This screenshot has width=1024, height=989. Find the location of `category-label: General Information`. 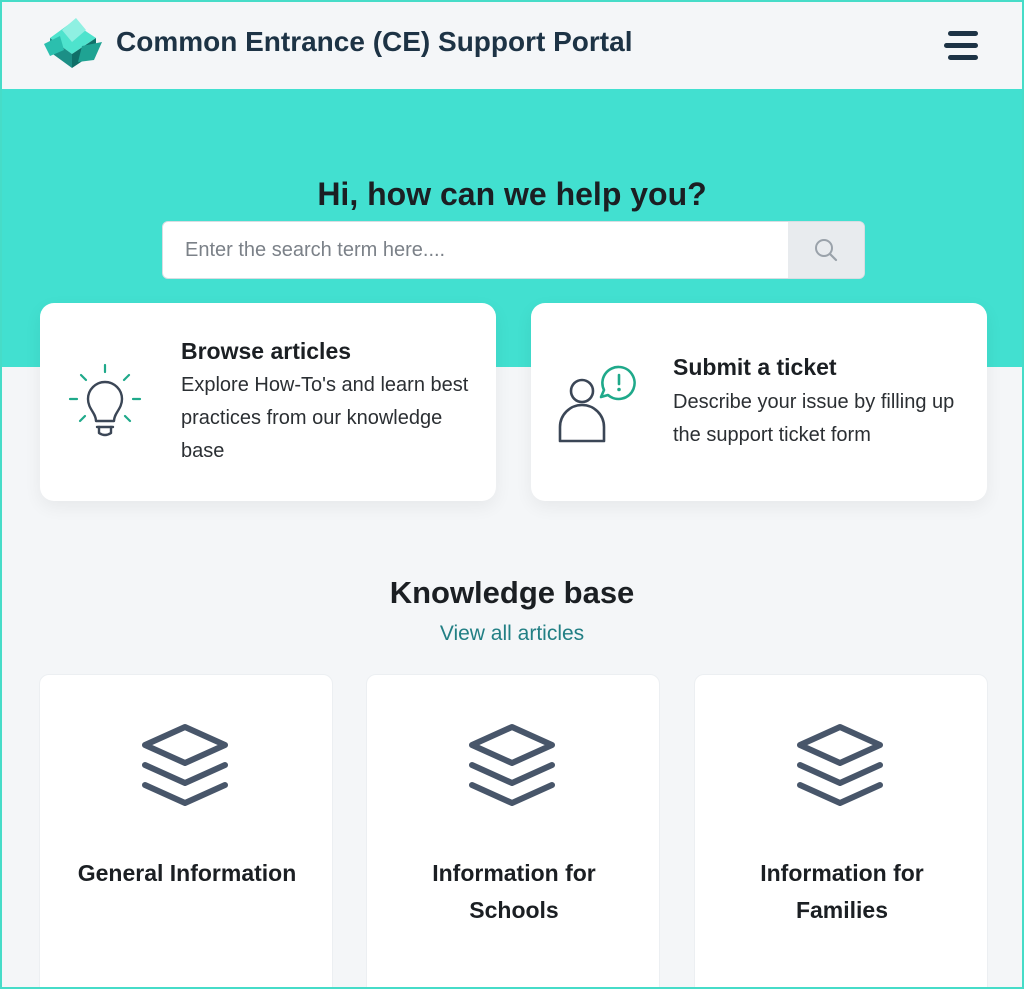

category-label: General Information is located at coordinates (187, 873).